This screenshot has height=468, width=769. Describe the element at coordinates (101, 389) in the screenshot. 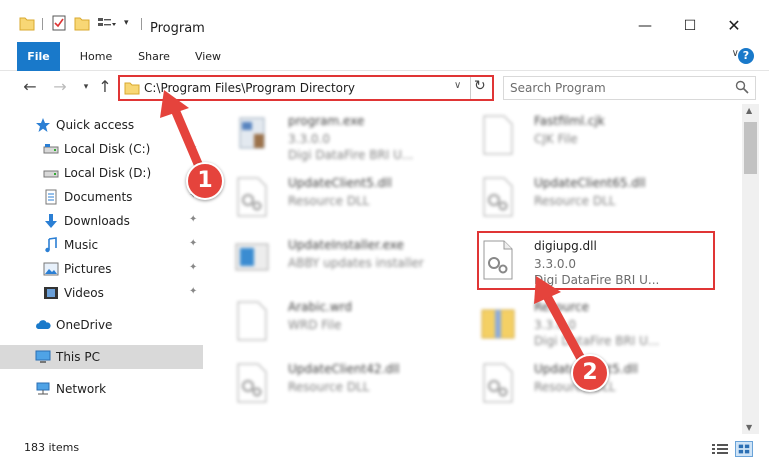

I see `sidebar-item-network: Network` at that location.